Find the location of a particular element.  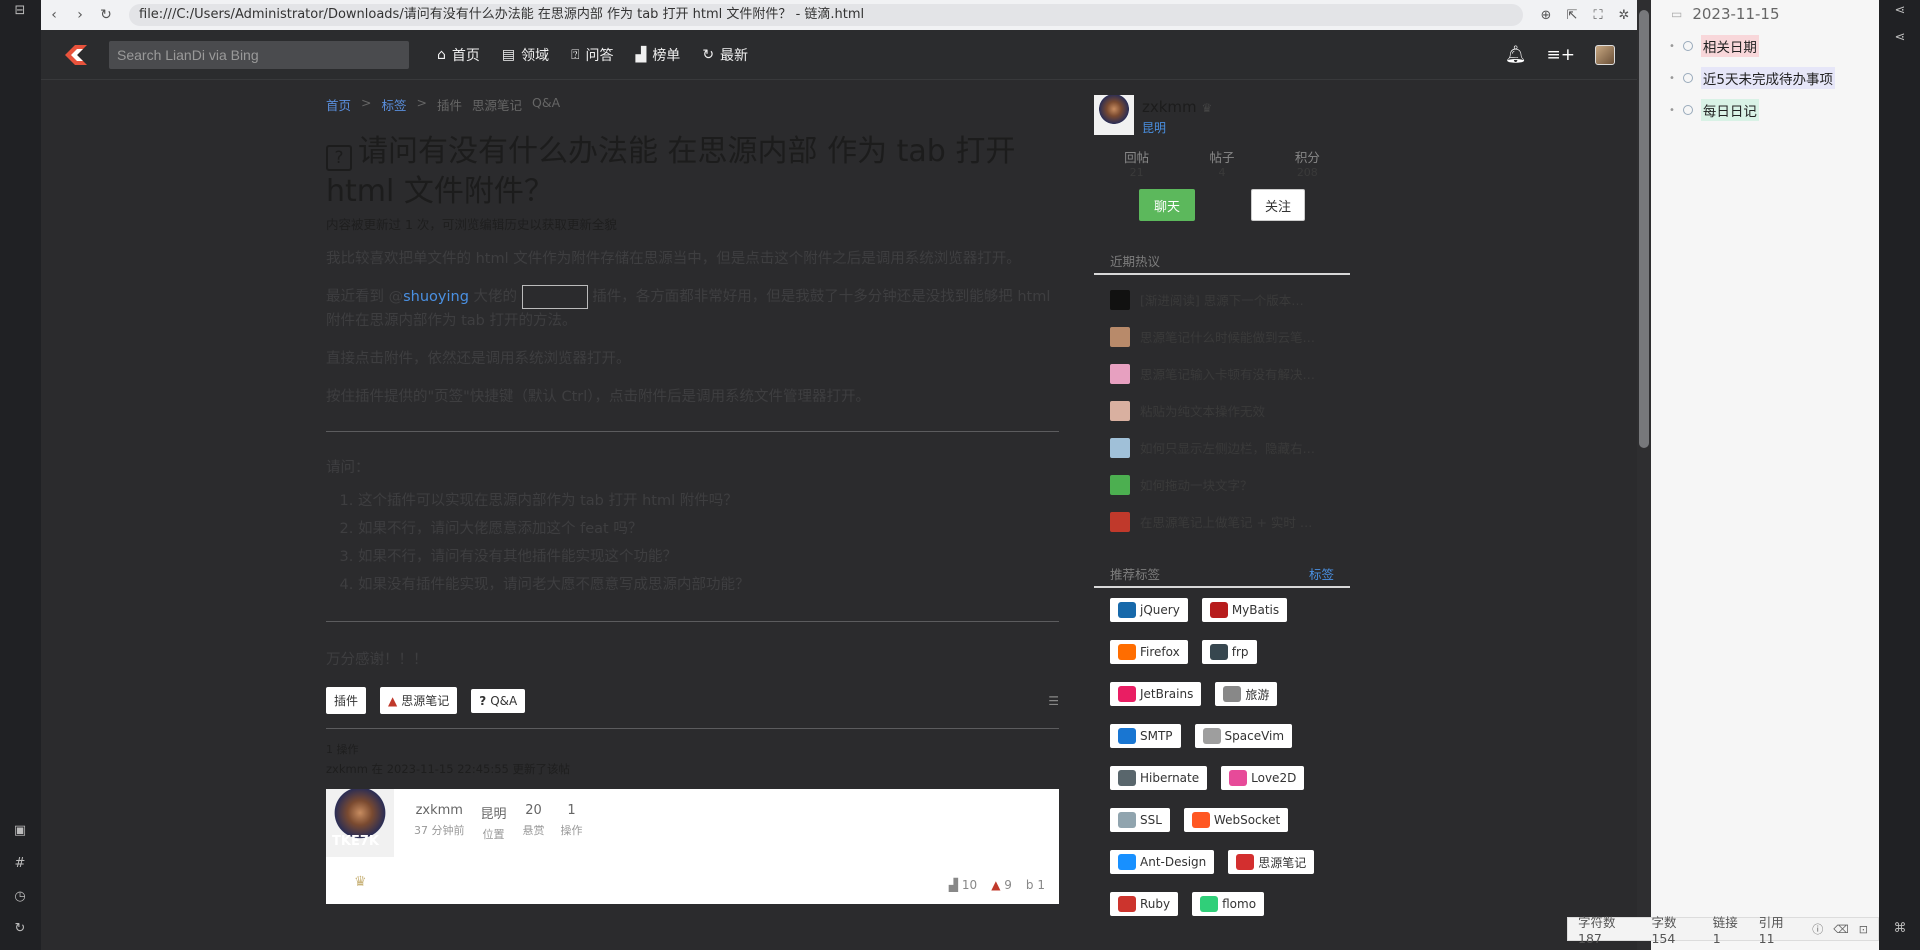

hot-item-text: 如何拖动一块文字？ is located at coordinates (1196, 485).